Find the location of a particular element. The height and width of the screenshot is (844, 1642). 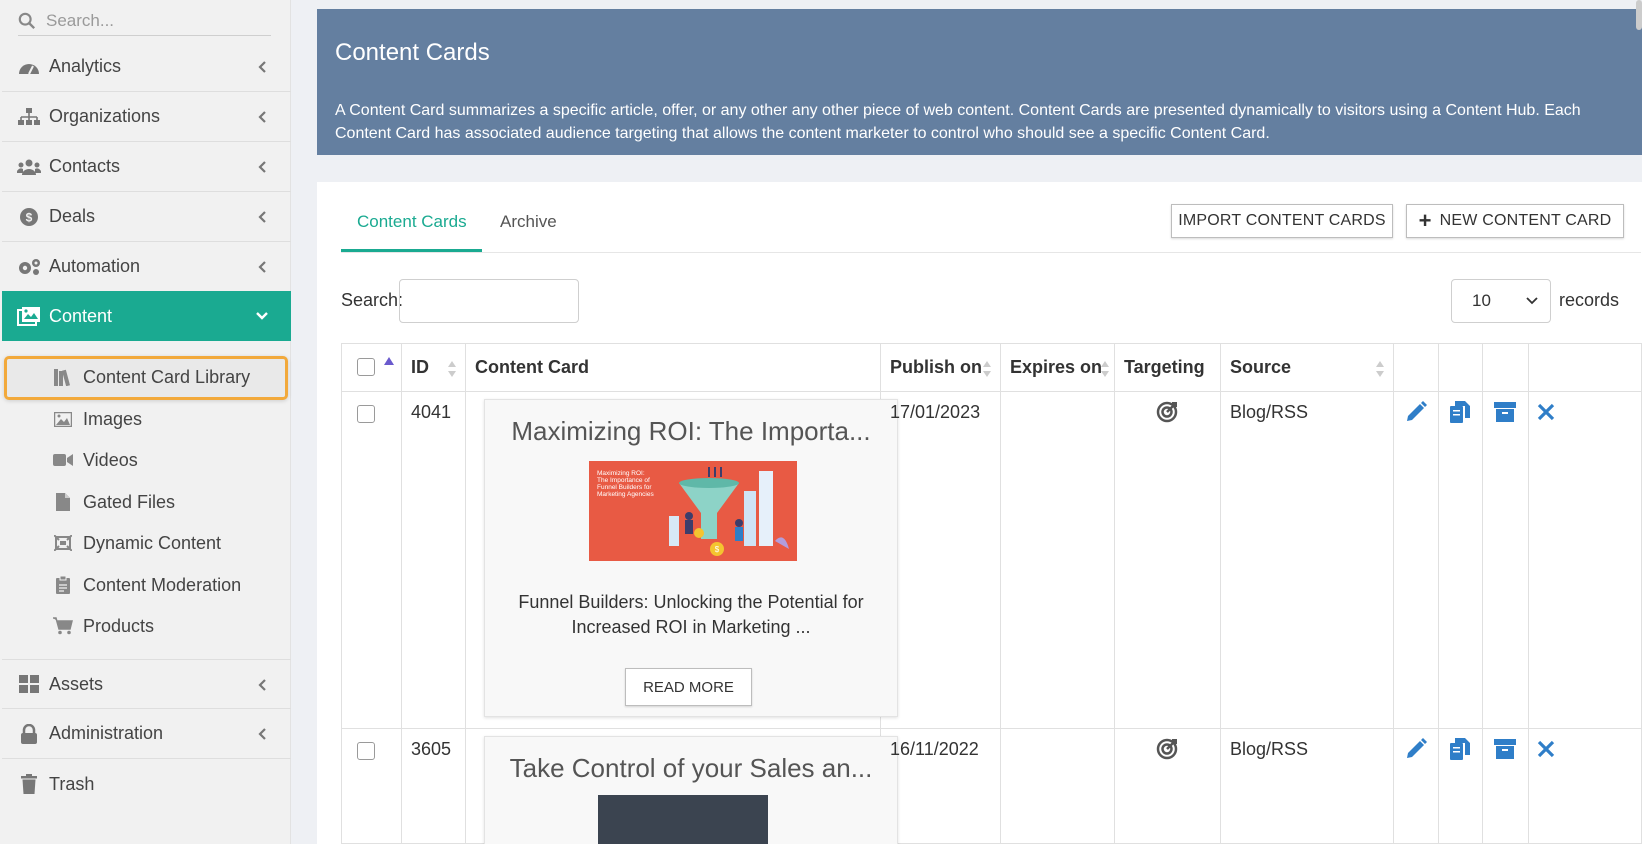

chevron-down-icon is located at coordinates (262, 316).